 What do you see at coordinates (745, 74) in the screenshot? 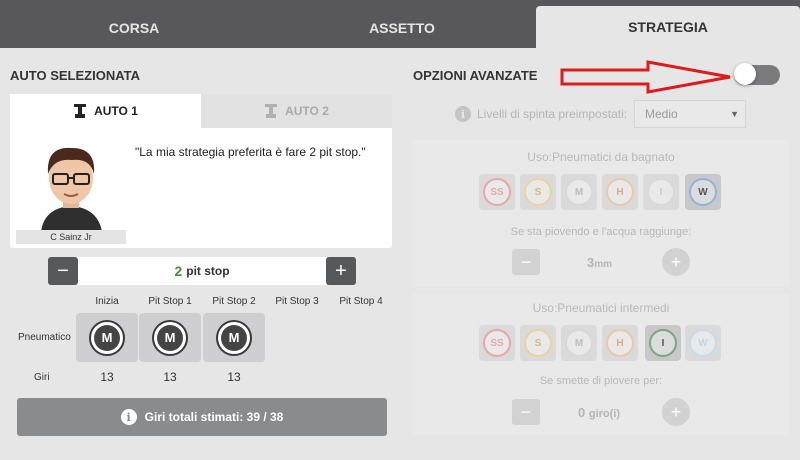
I see `toggle-knob` at bounding box center [745, 74].